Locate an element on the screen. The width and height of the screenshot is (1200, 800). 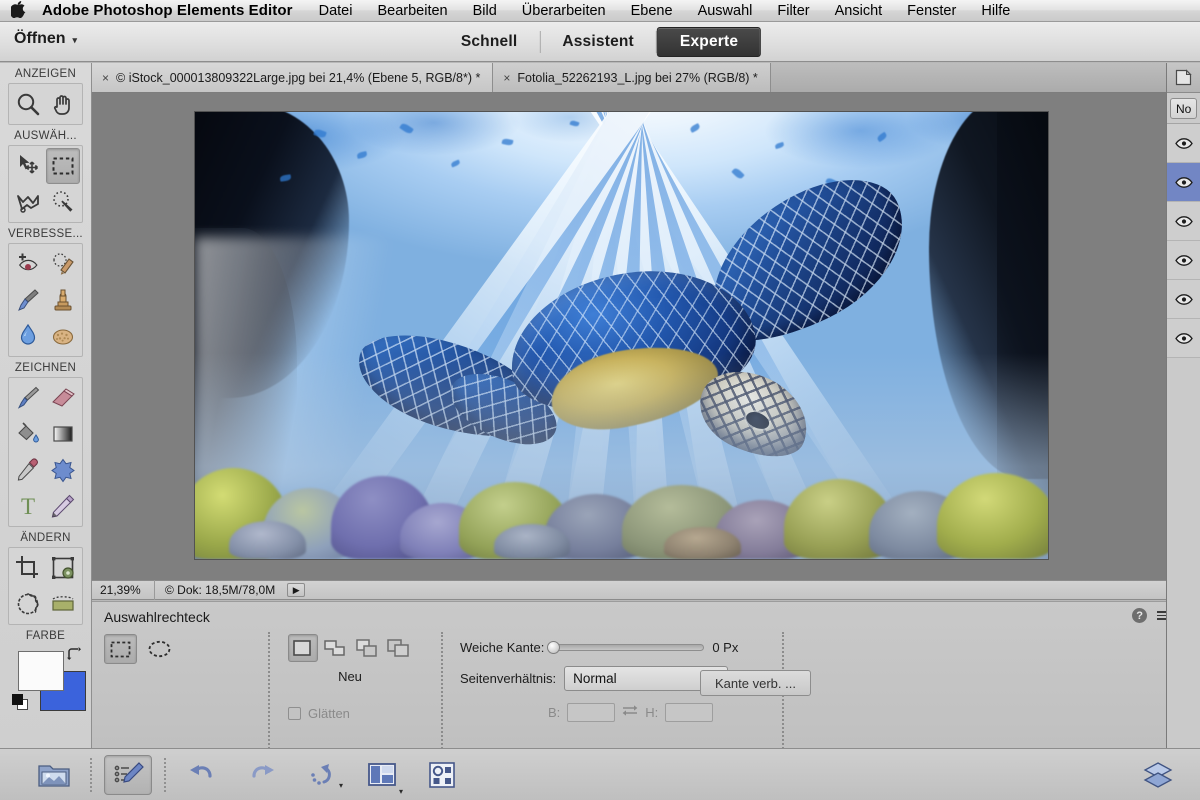
selection-intersect-icon is located at coordinates (398, 648).